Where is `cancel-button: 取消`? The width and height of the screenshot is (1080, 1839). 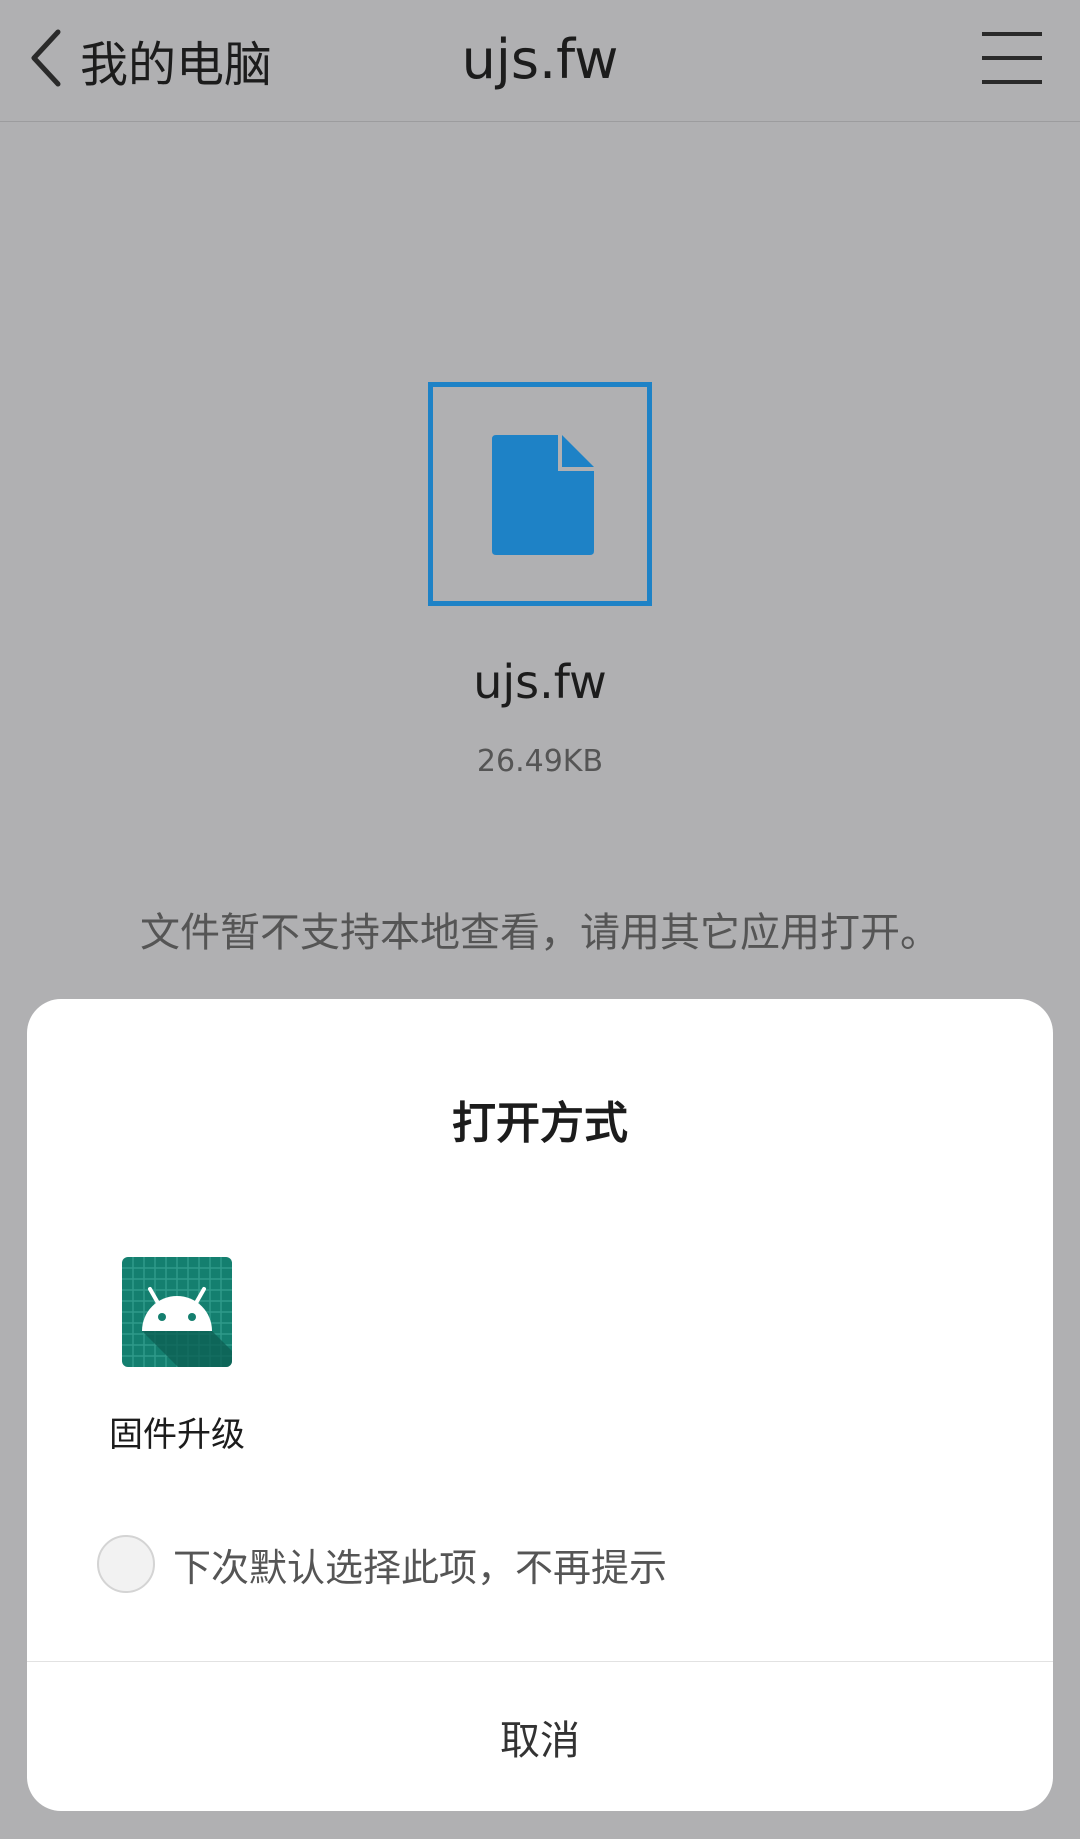 cancel-button: 取消 is located at coordinates (540, 1736).